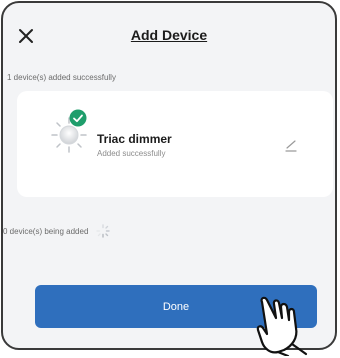 The width and height of the screenshot is (340, 358). What do you see at coordinates (103, 231) in the screenshot?
I see `spinner-icon` at bounding box center [103, 231].